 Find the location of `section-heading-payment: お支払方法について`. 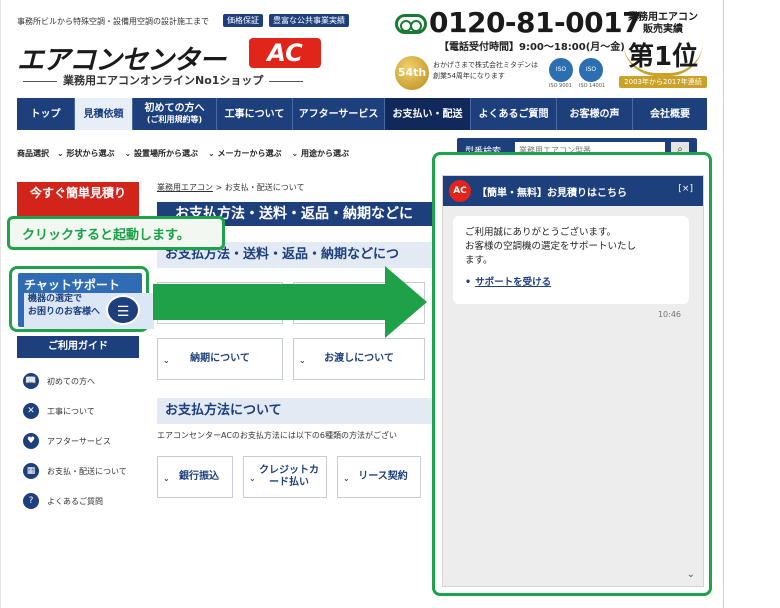

section-heading-payment: お支払方法について is located at coordinates (297, 411).